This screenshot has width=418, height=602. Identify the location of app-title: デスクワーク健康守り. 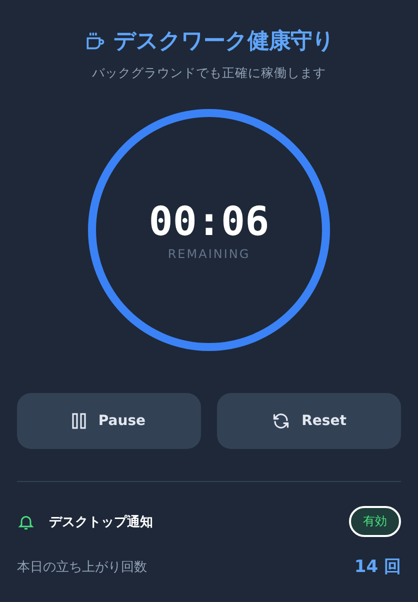
(224, 42).